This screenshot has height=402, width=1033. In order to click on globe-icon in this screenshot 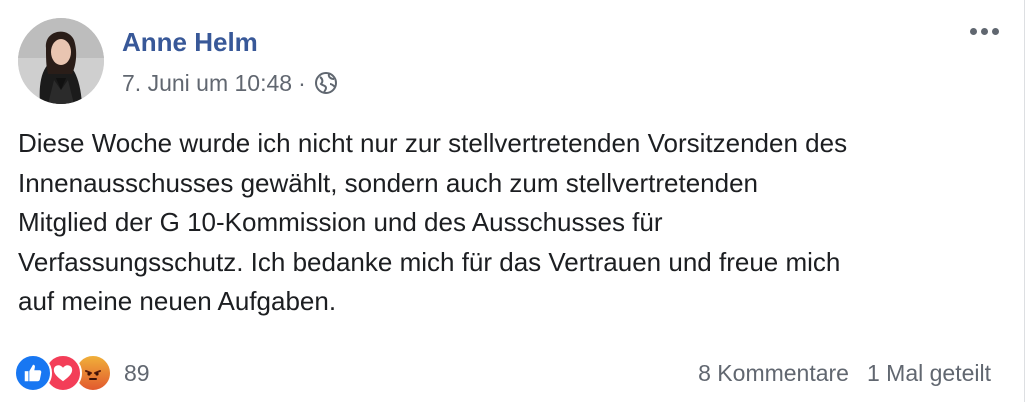, I will do `click(326, 83)`.